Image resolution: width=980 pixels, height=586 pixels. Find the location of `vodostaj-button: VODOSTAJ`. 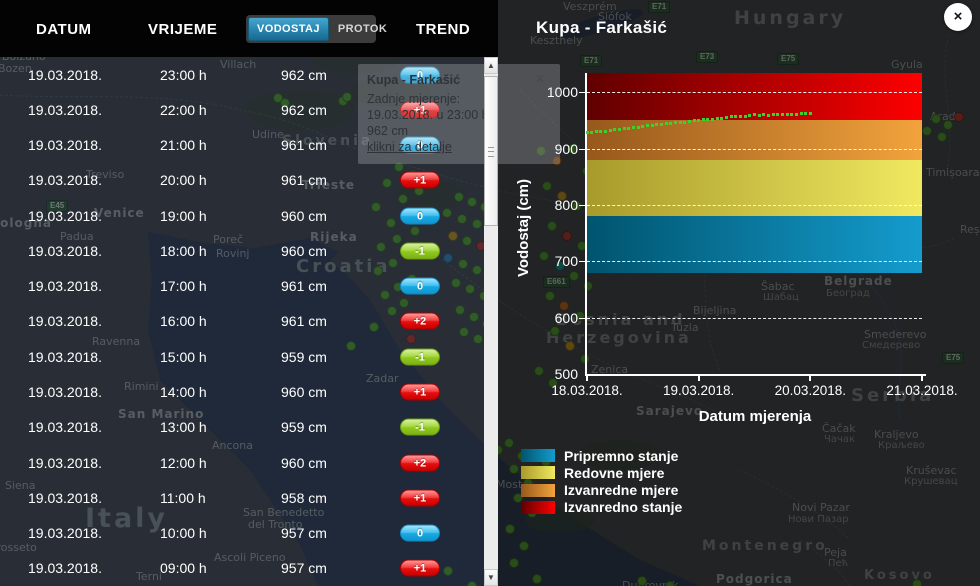

vodostaj-button: VODOSTAJ is located at coordinates (288, 29).